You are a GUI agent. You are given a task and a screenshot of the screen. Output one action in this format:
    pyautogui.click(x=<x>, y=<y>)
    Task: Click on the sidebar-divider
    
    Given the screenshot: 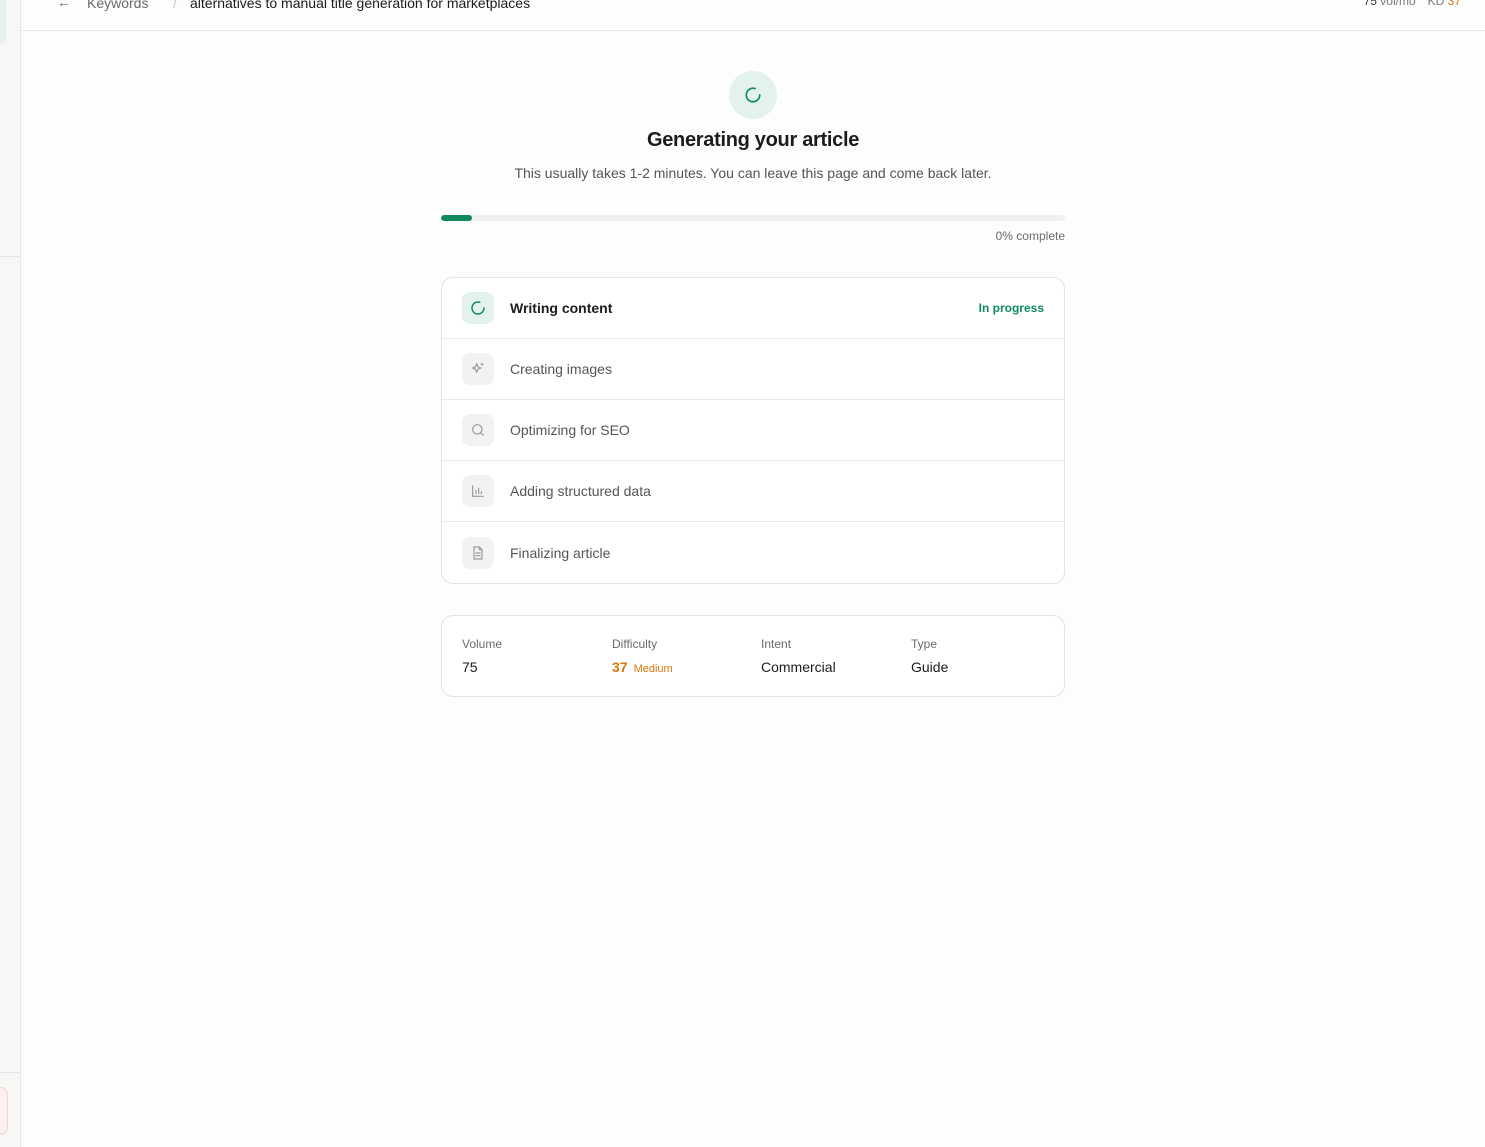 What is the action you would take?
    pyautogui.click(x=10, y=256)
    